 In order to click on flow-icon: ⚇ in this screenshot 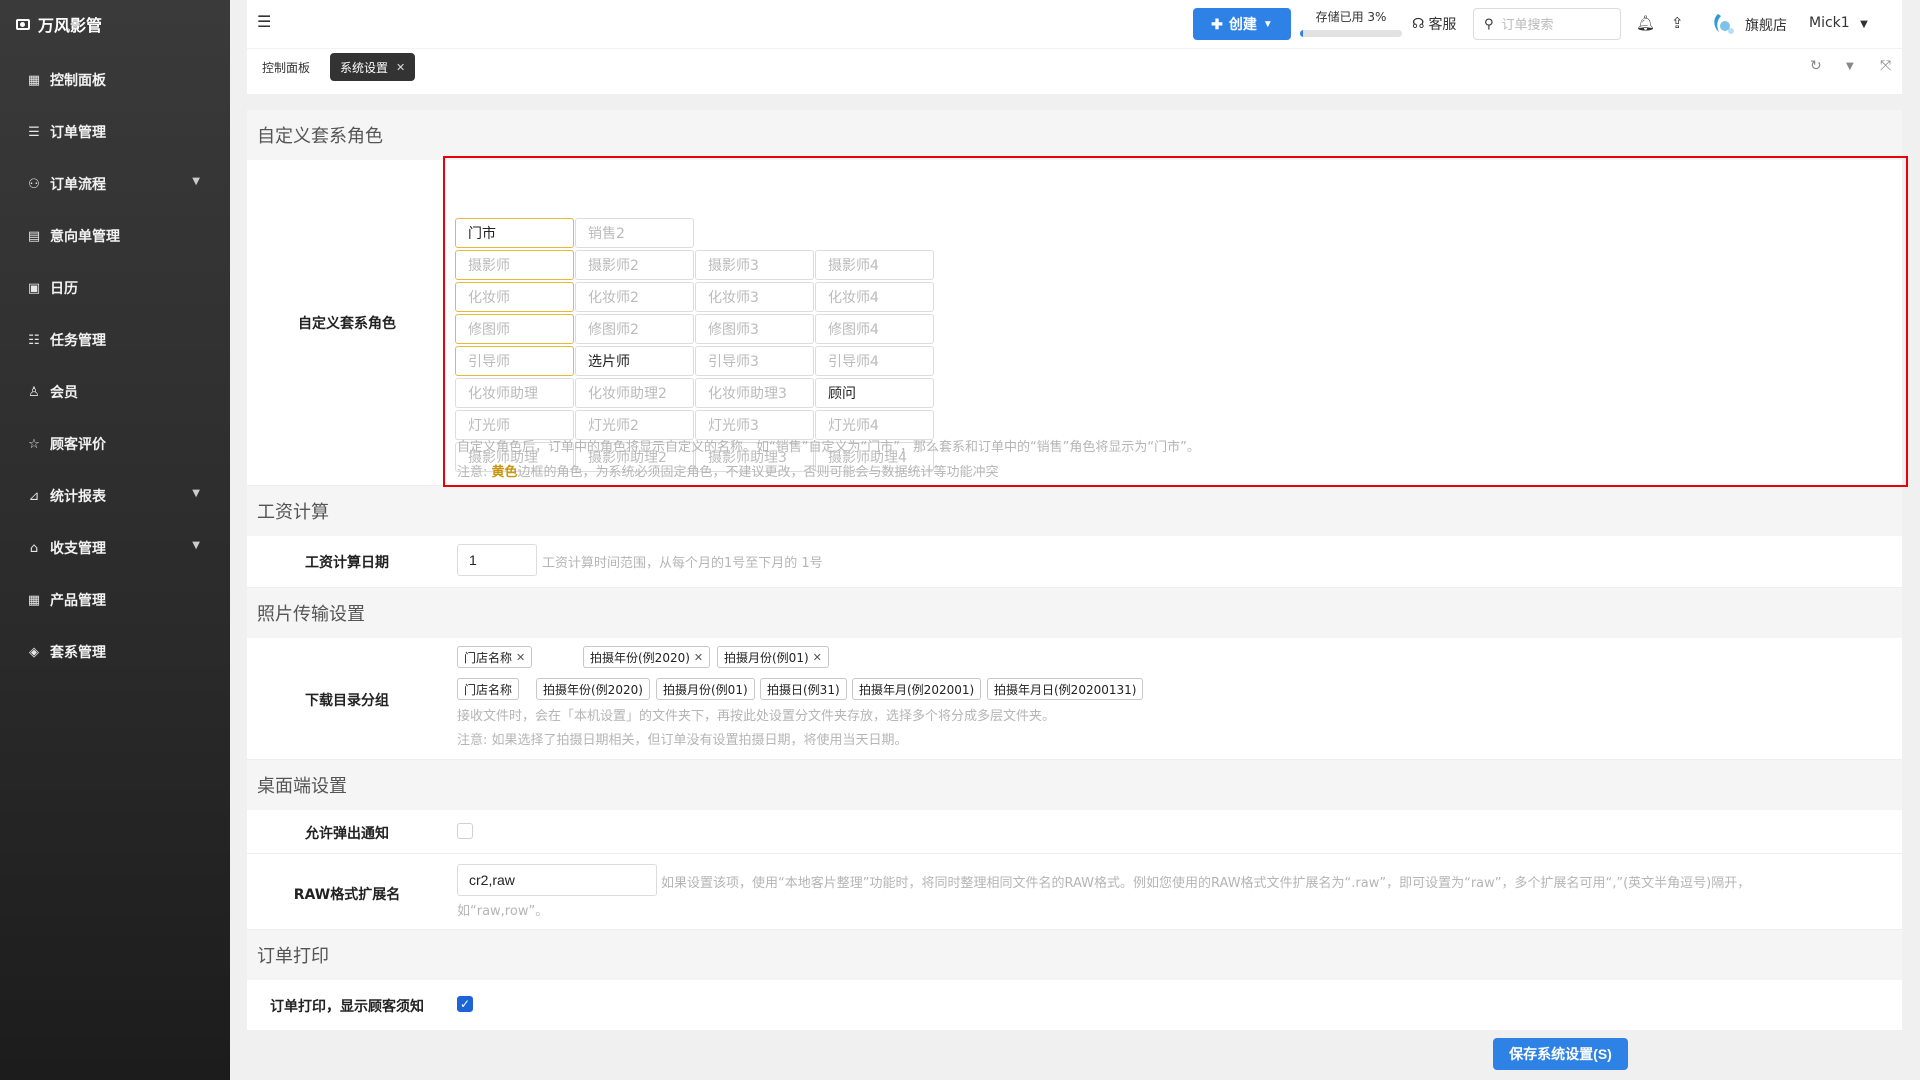, I will do `click(34, 184)`.